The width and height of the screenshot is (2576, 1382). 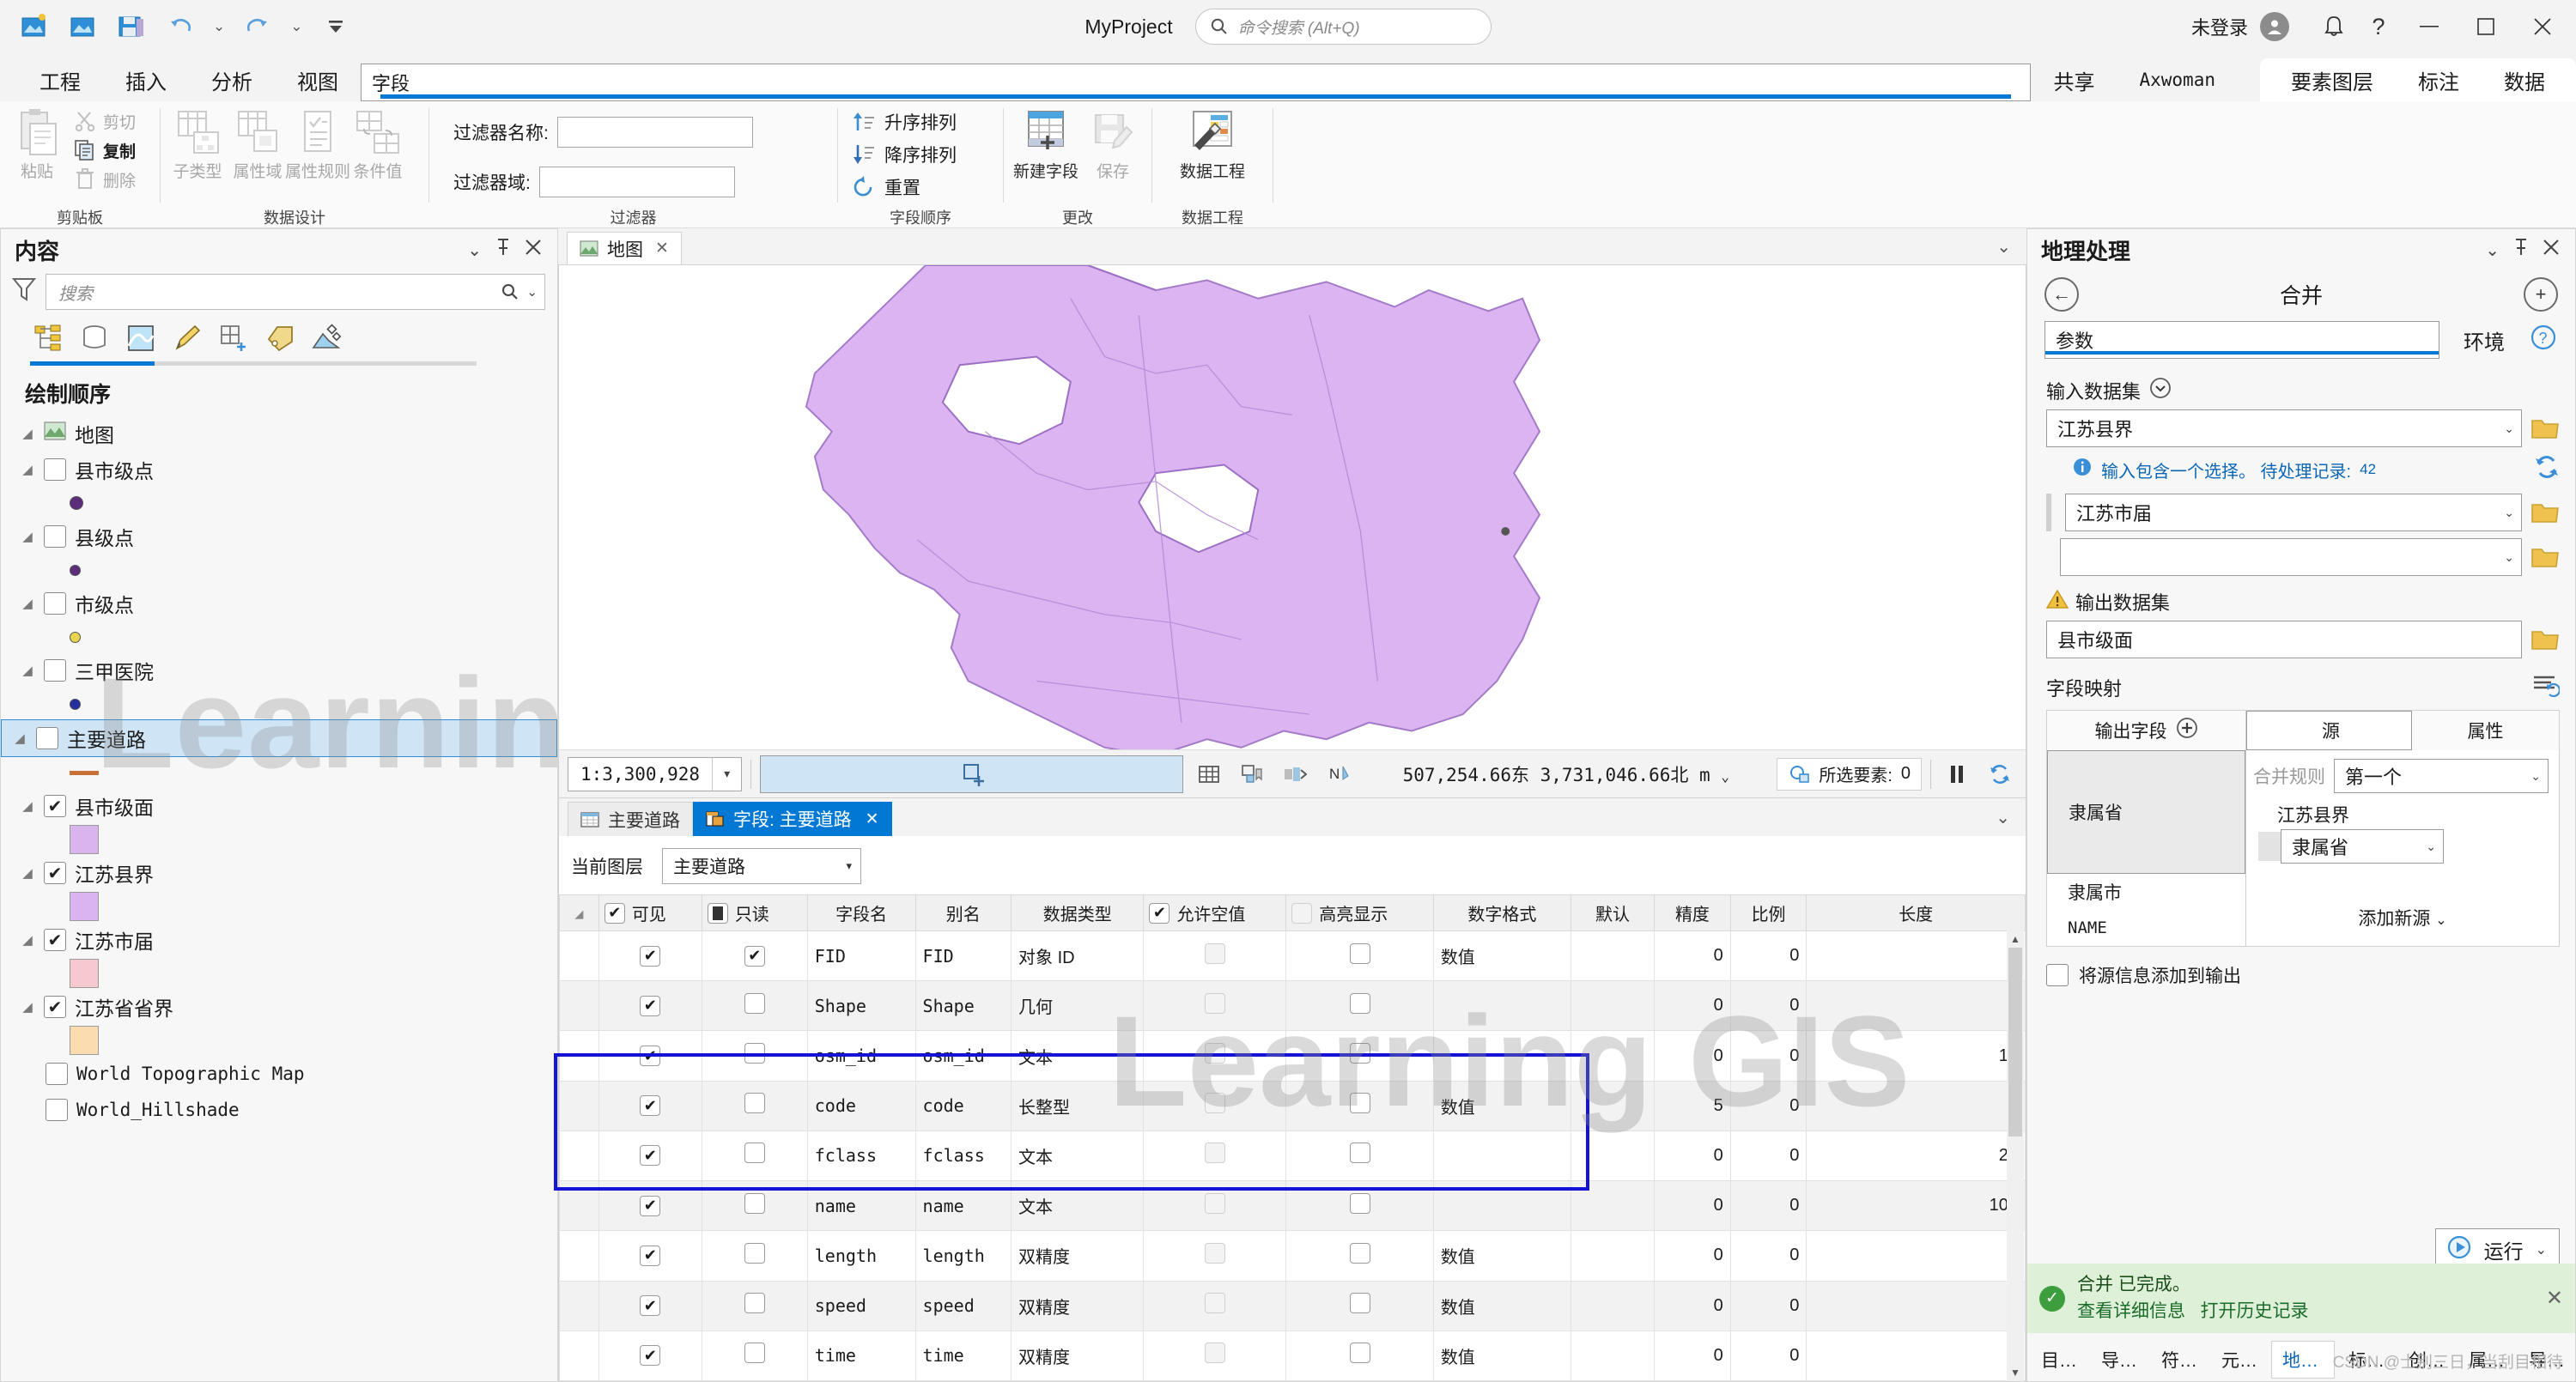 What do you see at coordinates (37, 145) in the screenshot?
I see `paste-button: 粘贴` at bounding box center [37, 145].